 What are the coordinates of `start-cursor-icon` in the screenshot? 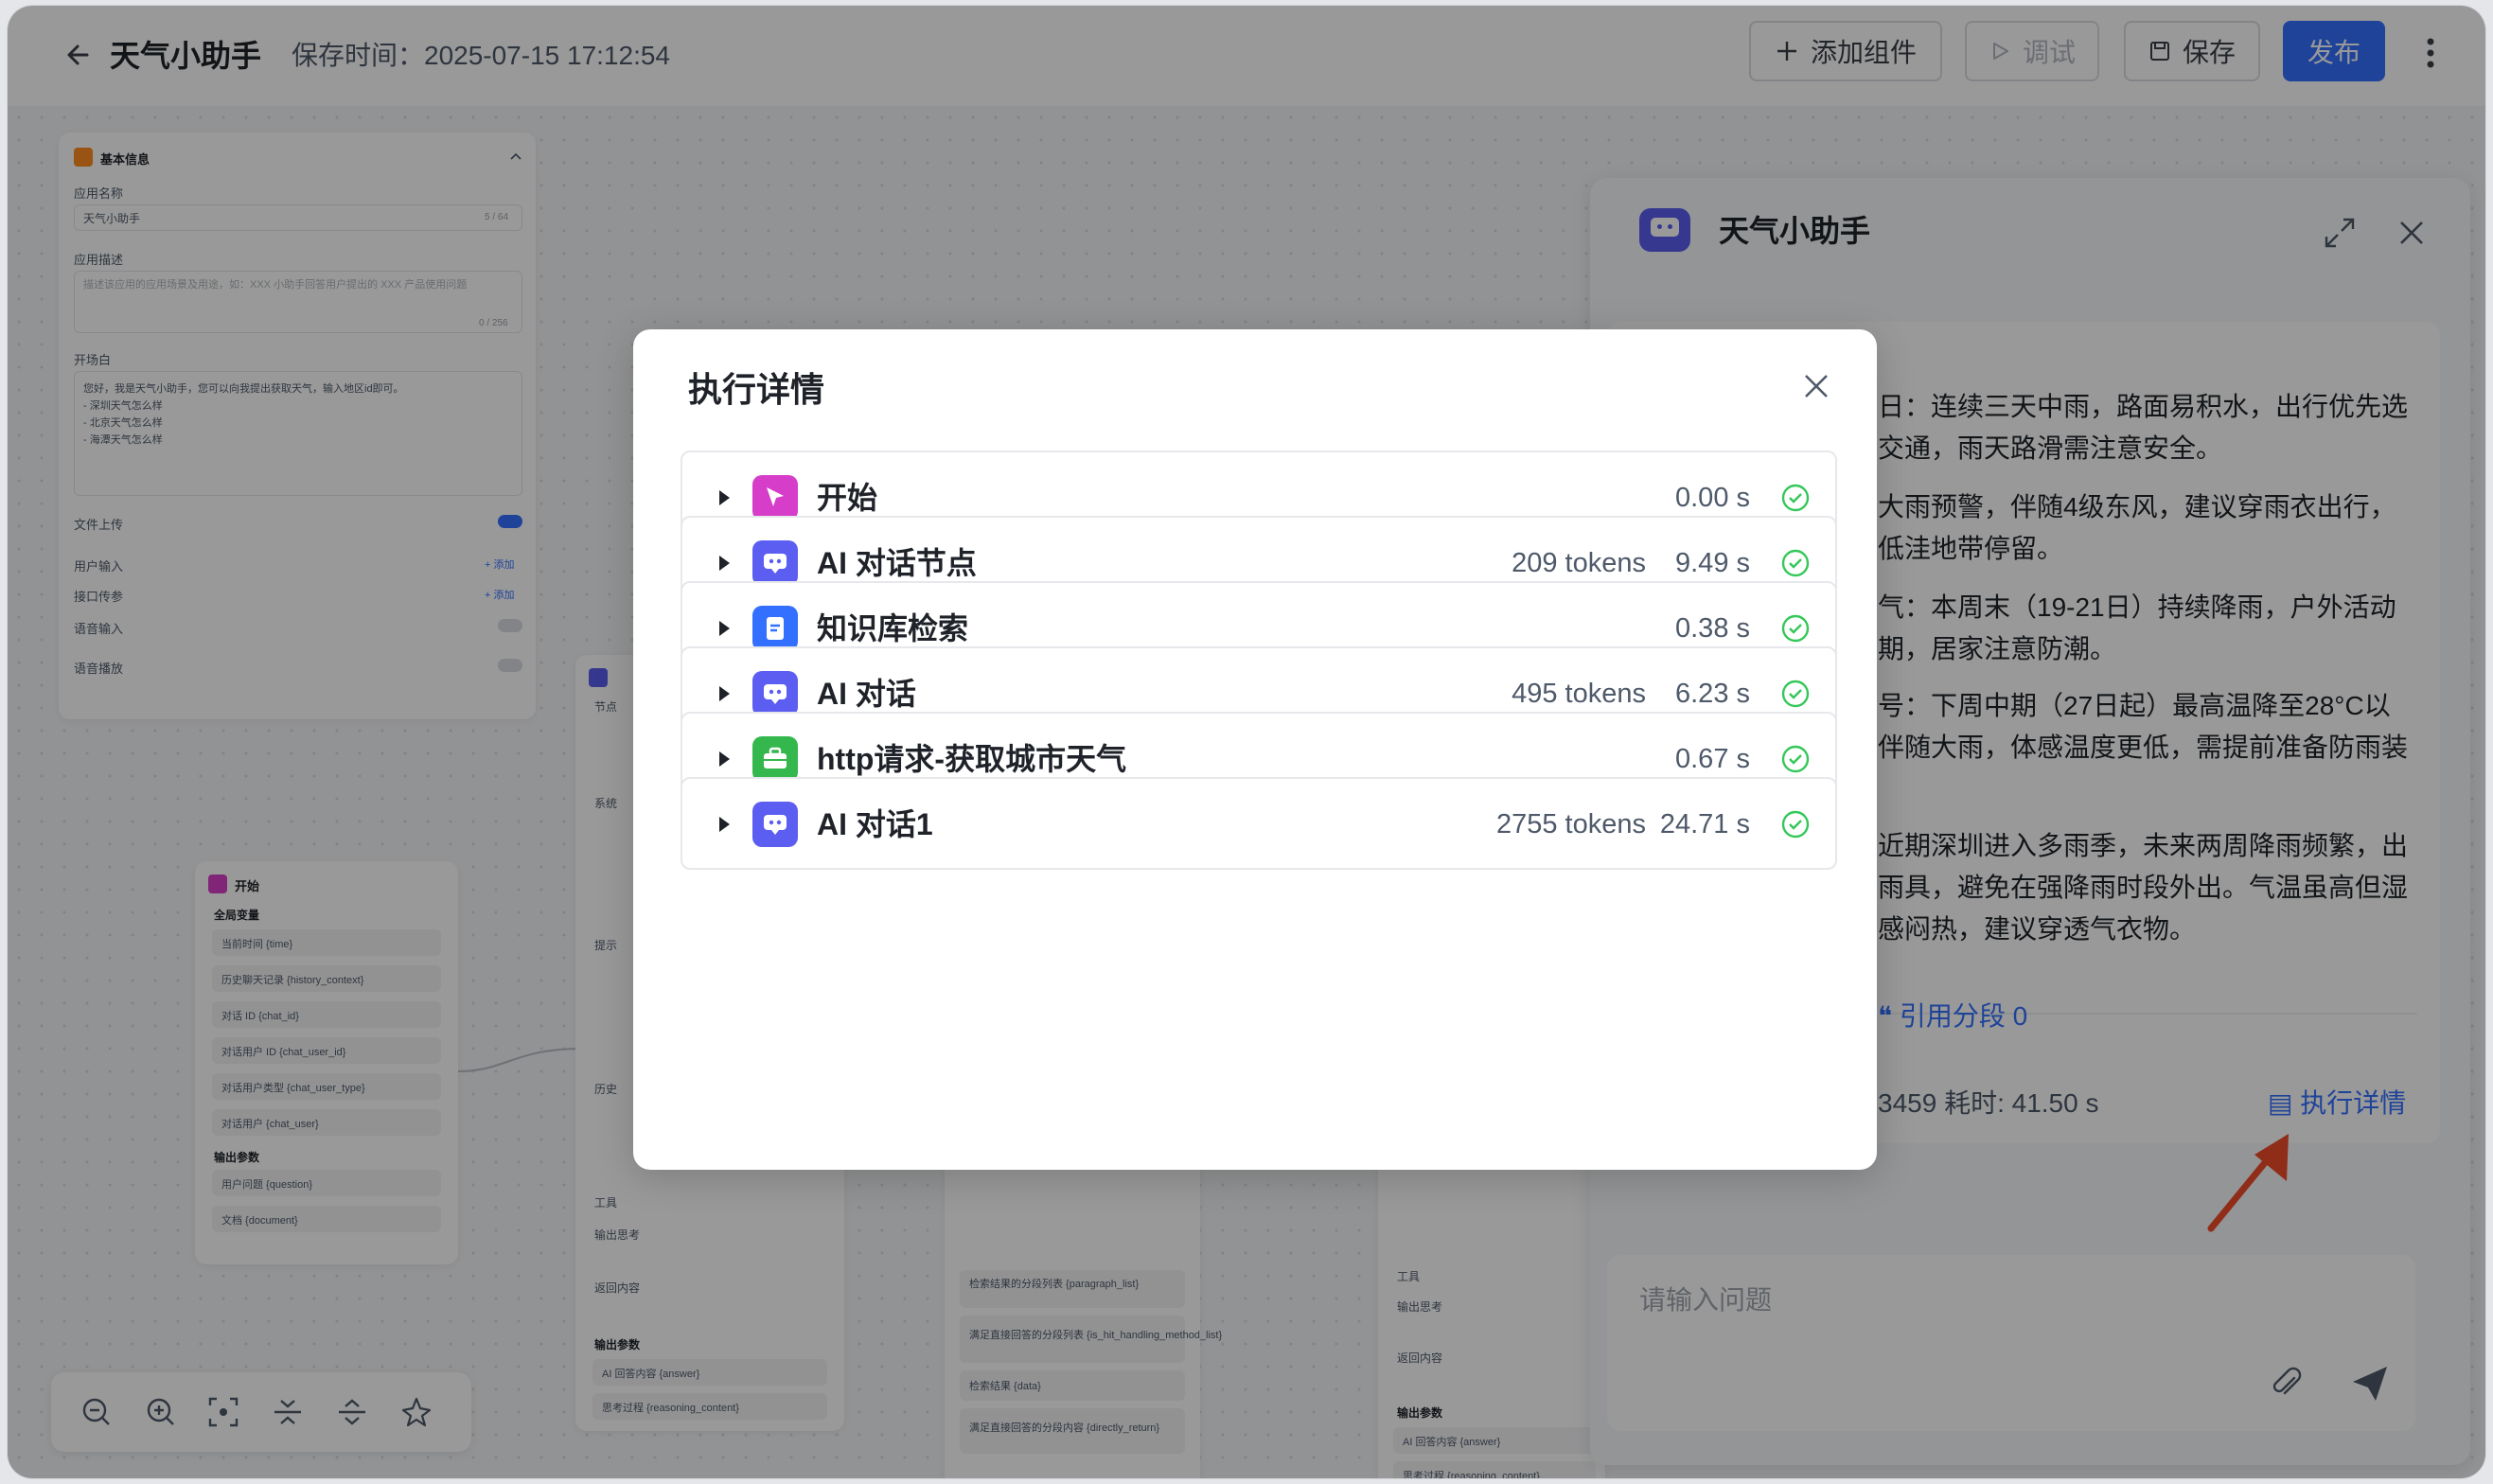 It's located at (775, 498).